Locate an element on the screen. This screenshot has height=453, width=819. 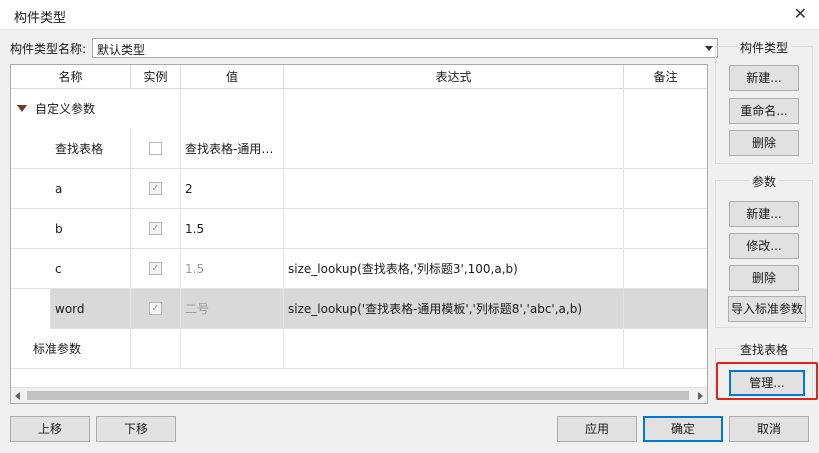
component-type-group: 构件类型 新建... 重命名... 删除 is located at coordinates (764, 102).